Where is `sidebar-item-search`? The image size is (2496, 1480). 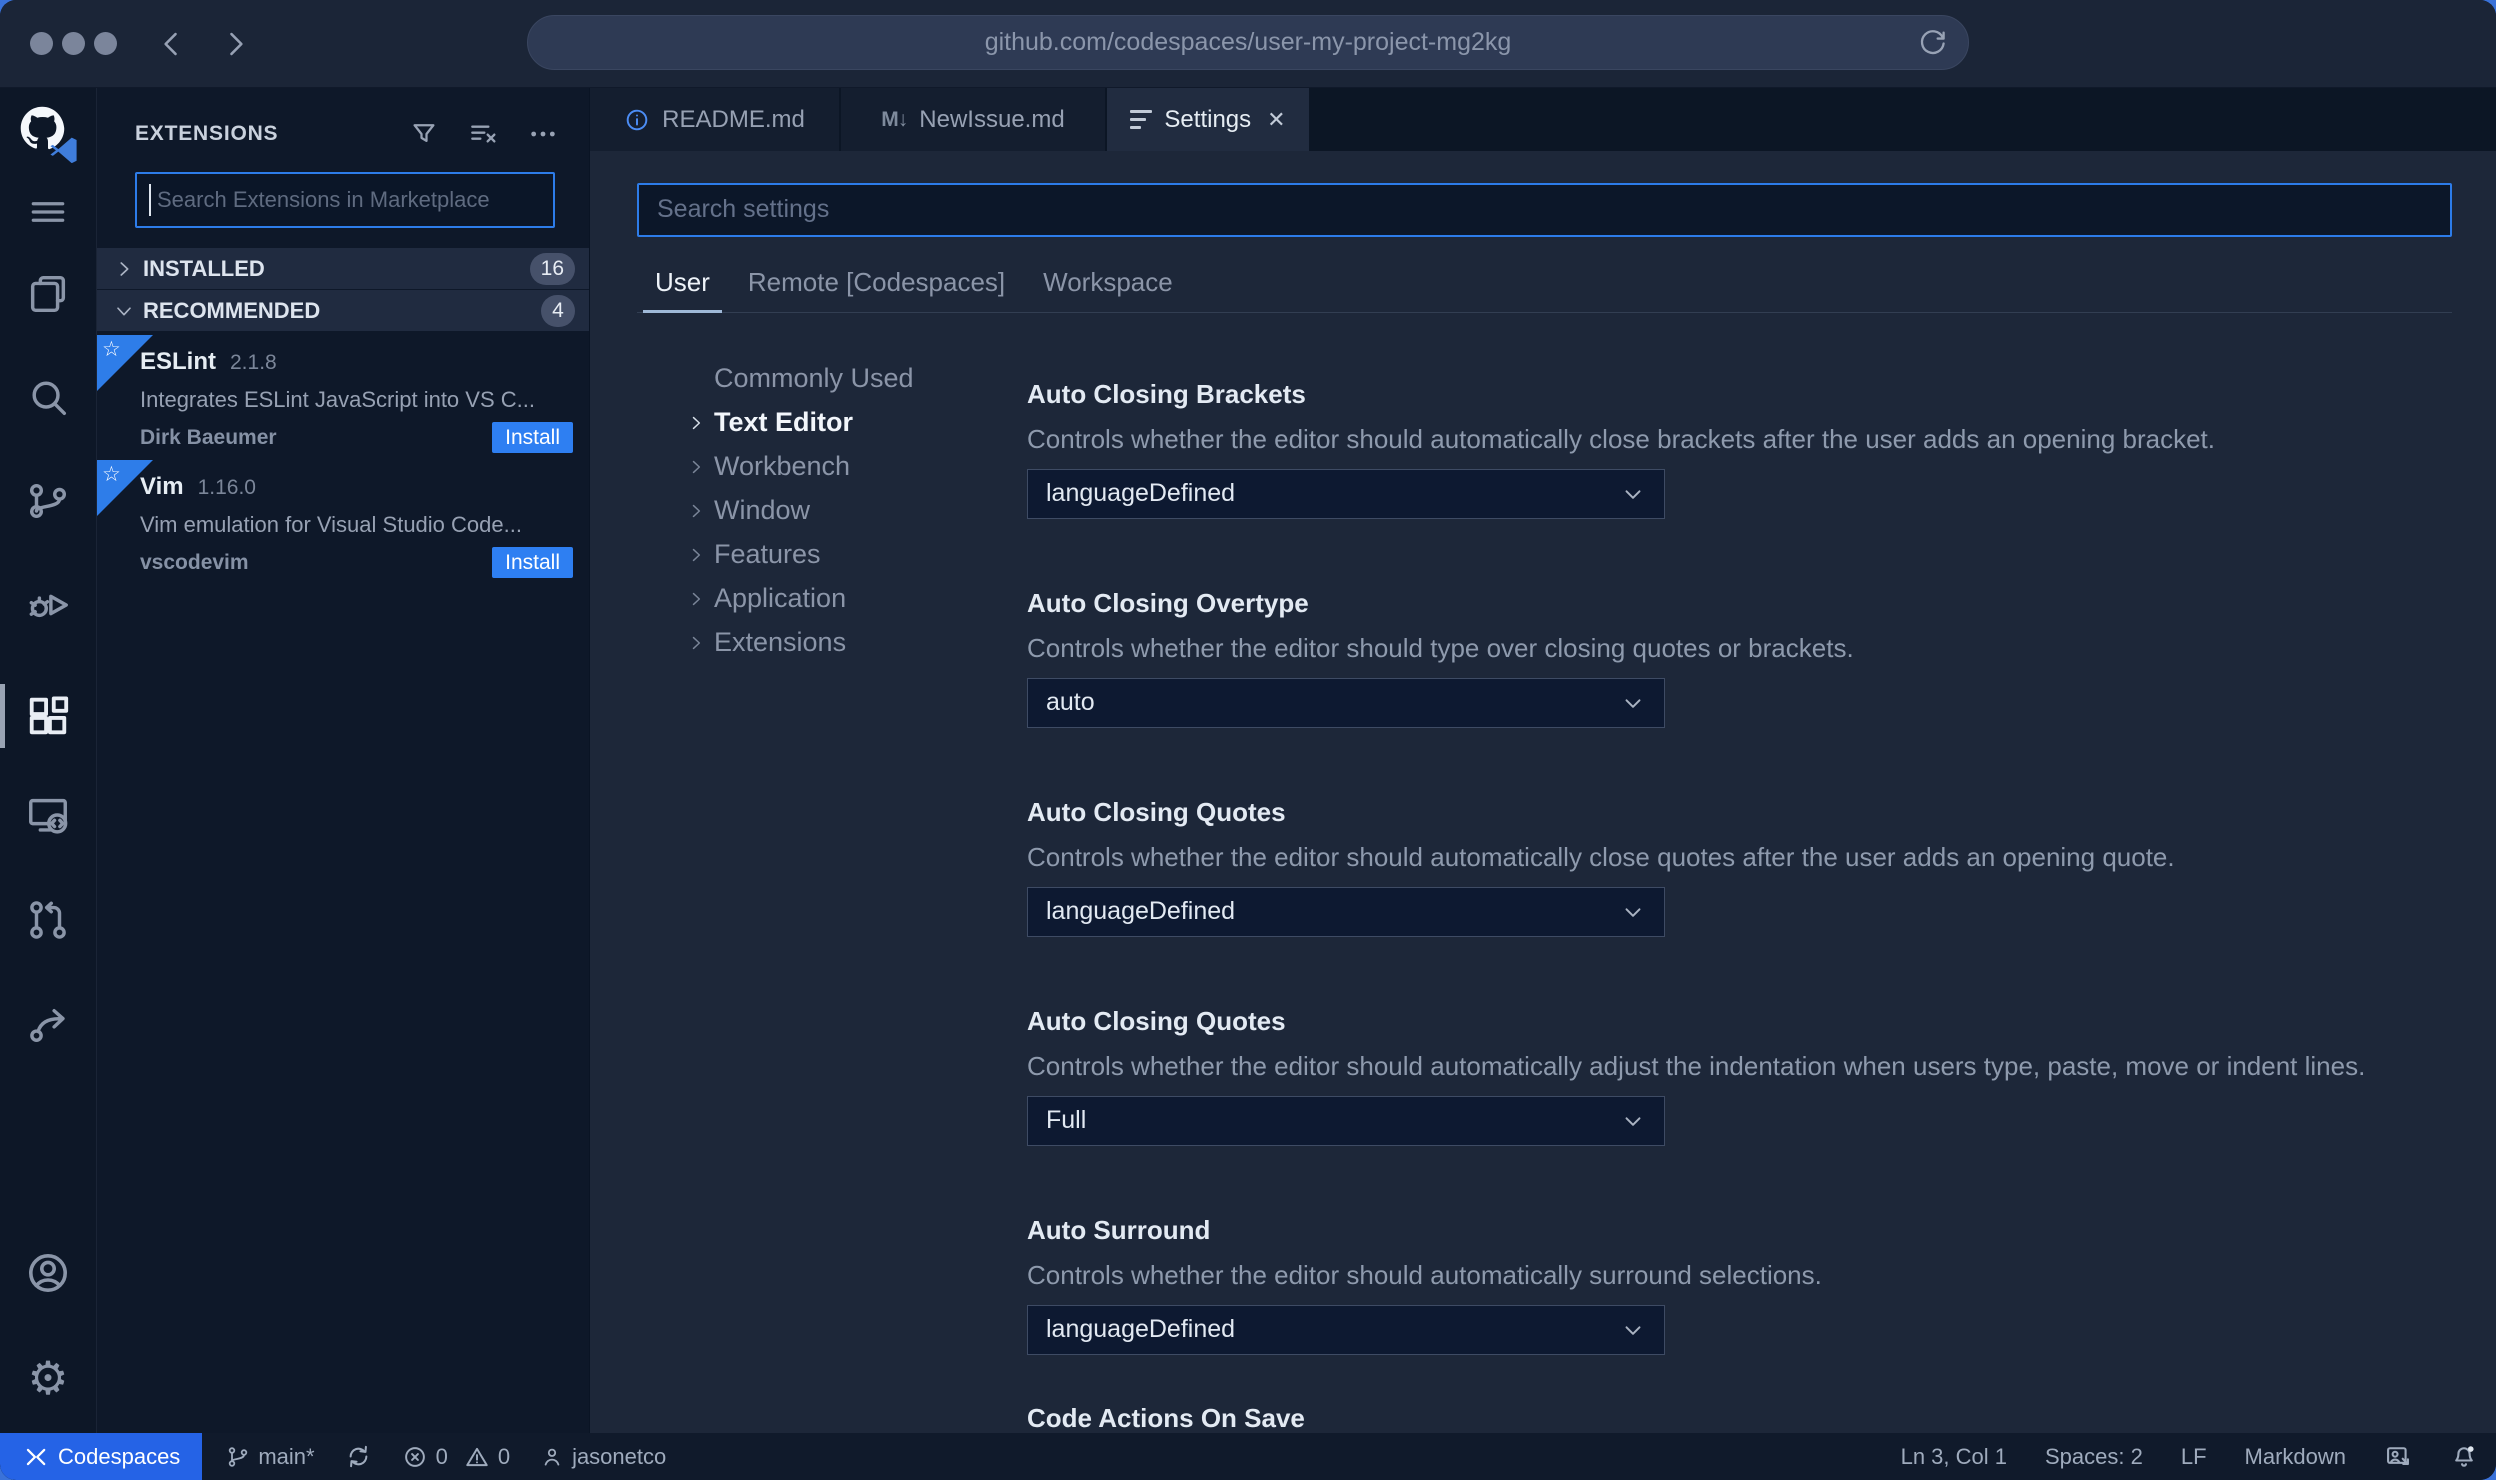 sidebar-item-search is located at coordinates (48, 398).